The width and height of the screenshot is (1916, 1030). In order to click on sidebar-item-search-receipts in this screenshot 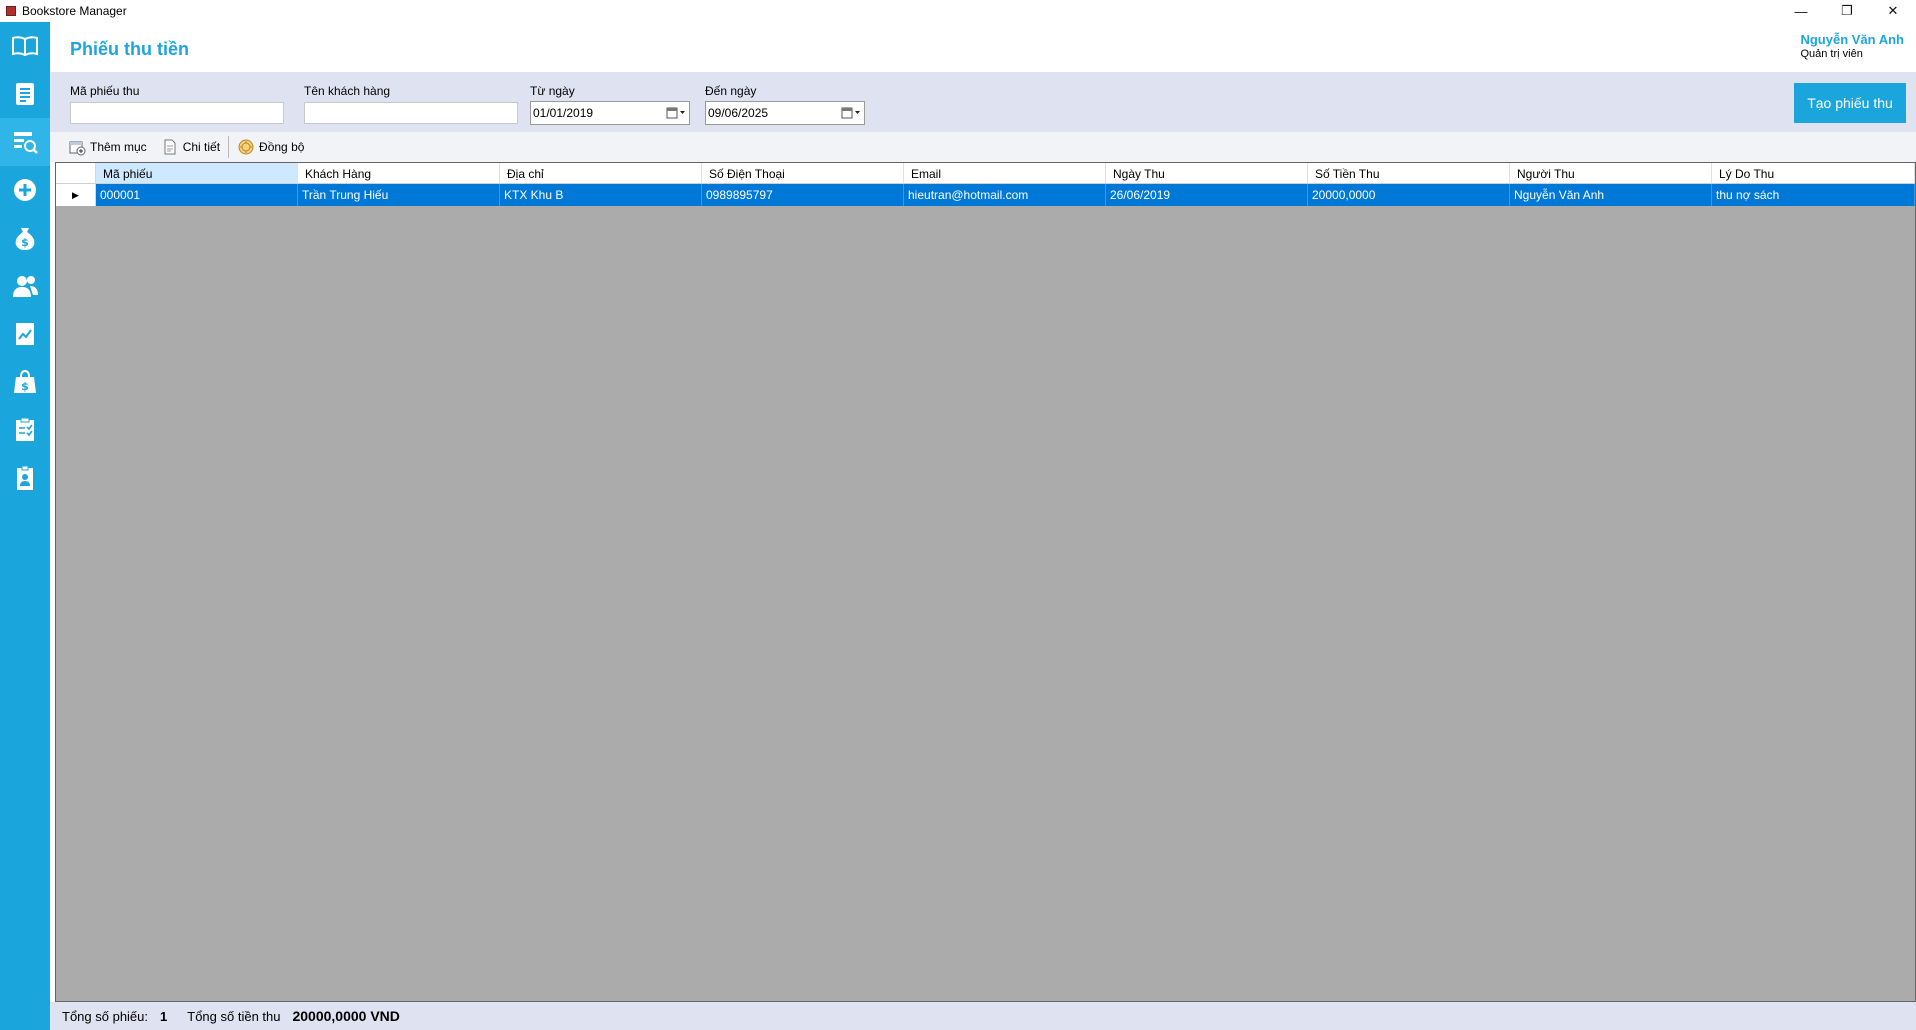, I will do `click(25, 142)`.